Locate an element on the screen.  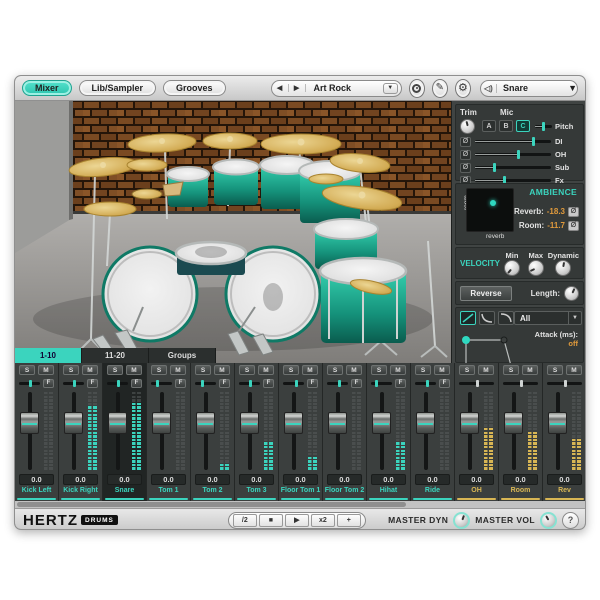
curve-convex-button is located at coordinates (506, 318).